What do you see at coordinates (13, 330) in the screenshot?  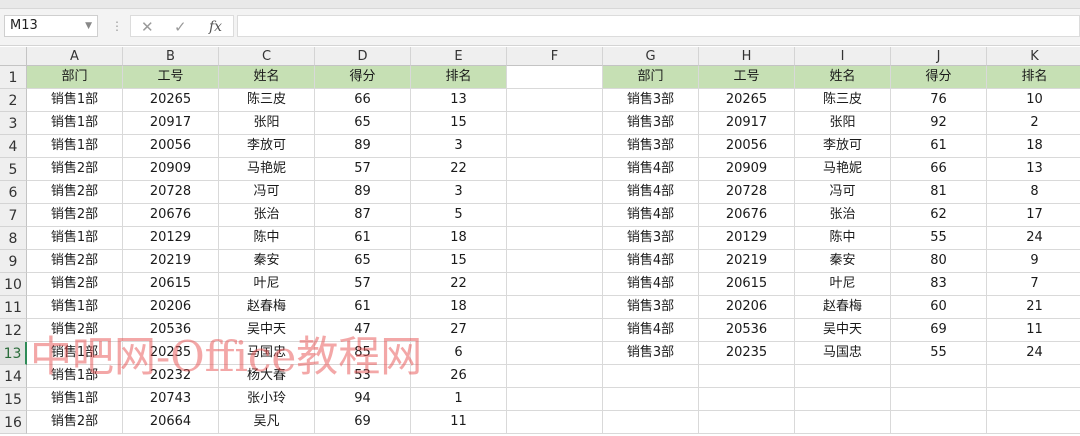 I see `row-header-12: 12` at bounding box center [13, 330].